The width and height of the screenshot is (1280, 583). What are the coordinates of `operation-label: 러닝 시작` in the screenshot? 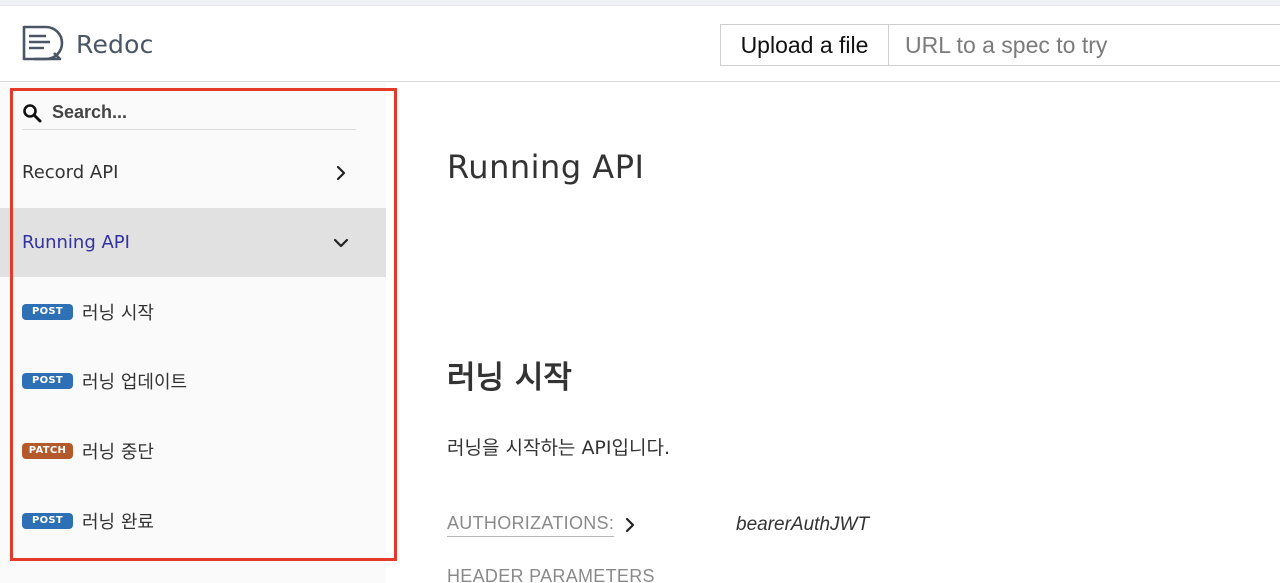 It's located at (118, 313).